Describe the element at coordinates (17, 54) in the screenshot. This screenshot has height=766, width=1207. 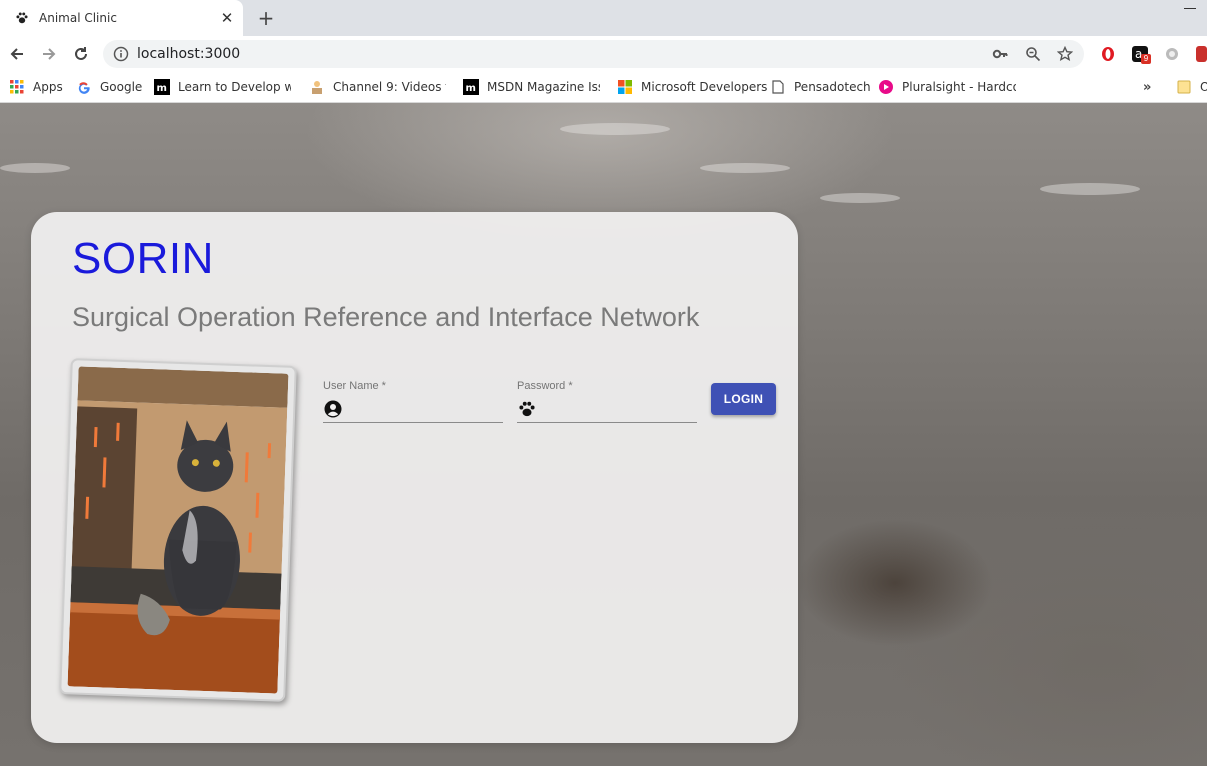
I see `back-arrow-icon` at that location.